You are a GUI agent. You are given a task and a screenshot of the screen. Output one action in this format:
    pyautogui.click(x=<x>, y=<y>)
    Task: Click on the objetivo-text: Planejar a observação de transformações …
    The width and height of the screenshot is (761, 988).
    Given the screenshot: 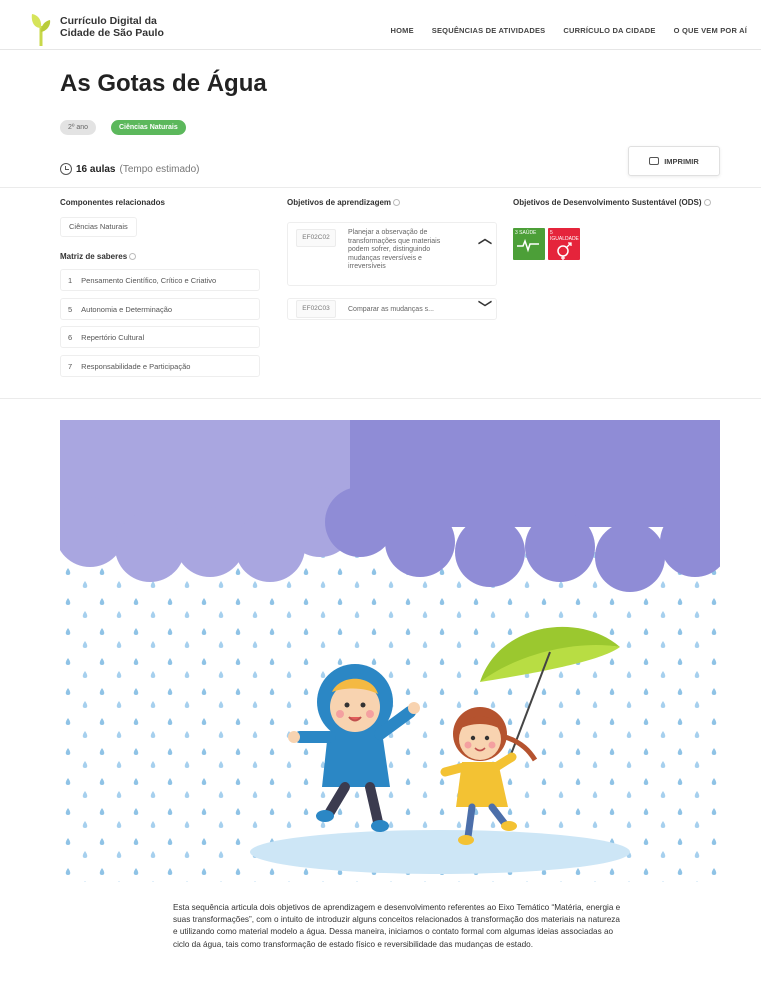 What is the action you would take?
    pyautogui.click(x=394, y=249)
    